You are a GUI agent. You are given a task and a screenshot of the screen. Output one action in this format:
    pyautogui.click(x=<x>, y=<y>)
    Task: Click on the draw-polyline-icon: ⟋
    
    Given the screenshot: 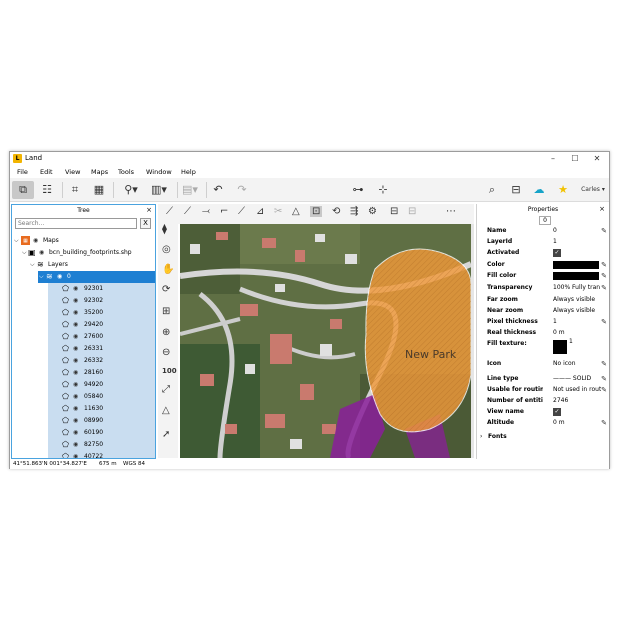 What is the action you would take?
    pyautogui.click(x=187, y=211)
    